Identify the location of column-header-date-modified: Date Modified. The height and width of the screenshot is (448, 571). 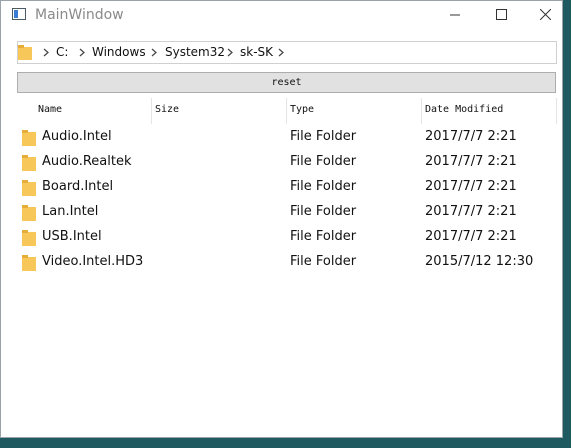
(489, 111).